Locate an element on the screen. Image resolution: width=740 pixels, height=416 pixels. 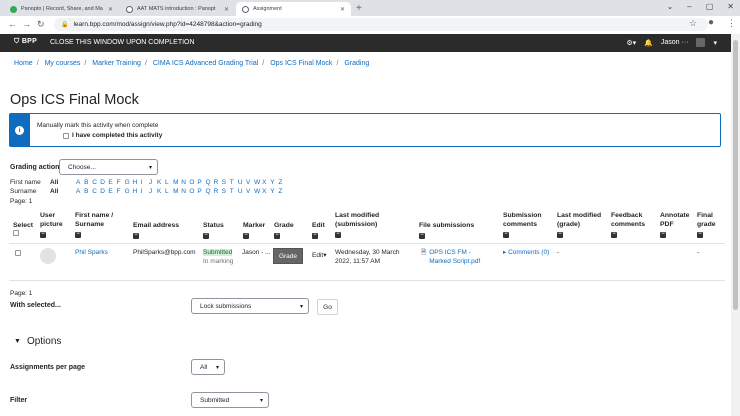
header-email: Email address − is located at coordinates (156, 230).